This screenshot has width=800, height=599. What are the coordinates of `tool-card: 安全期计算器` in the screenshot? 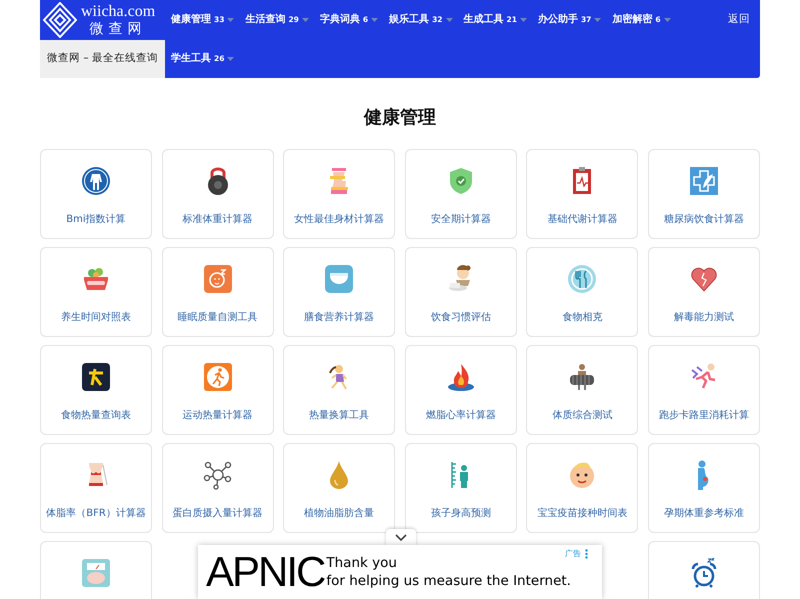 It's located at (460, 194).